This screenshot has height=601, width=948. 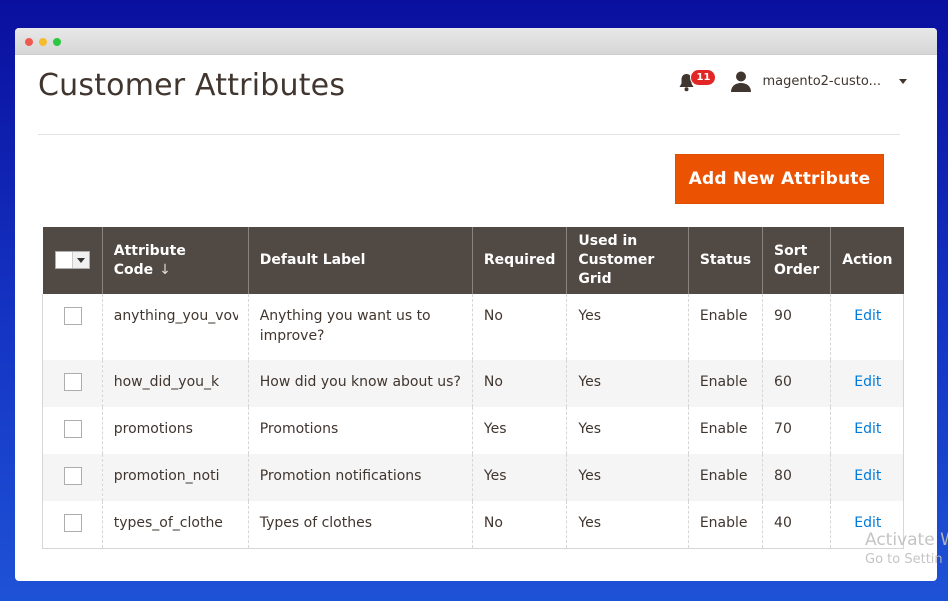 I want to click on sort-descending-icon: ↓, so click(x=165, y=269).